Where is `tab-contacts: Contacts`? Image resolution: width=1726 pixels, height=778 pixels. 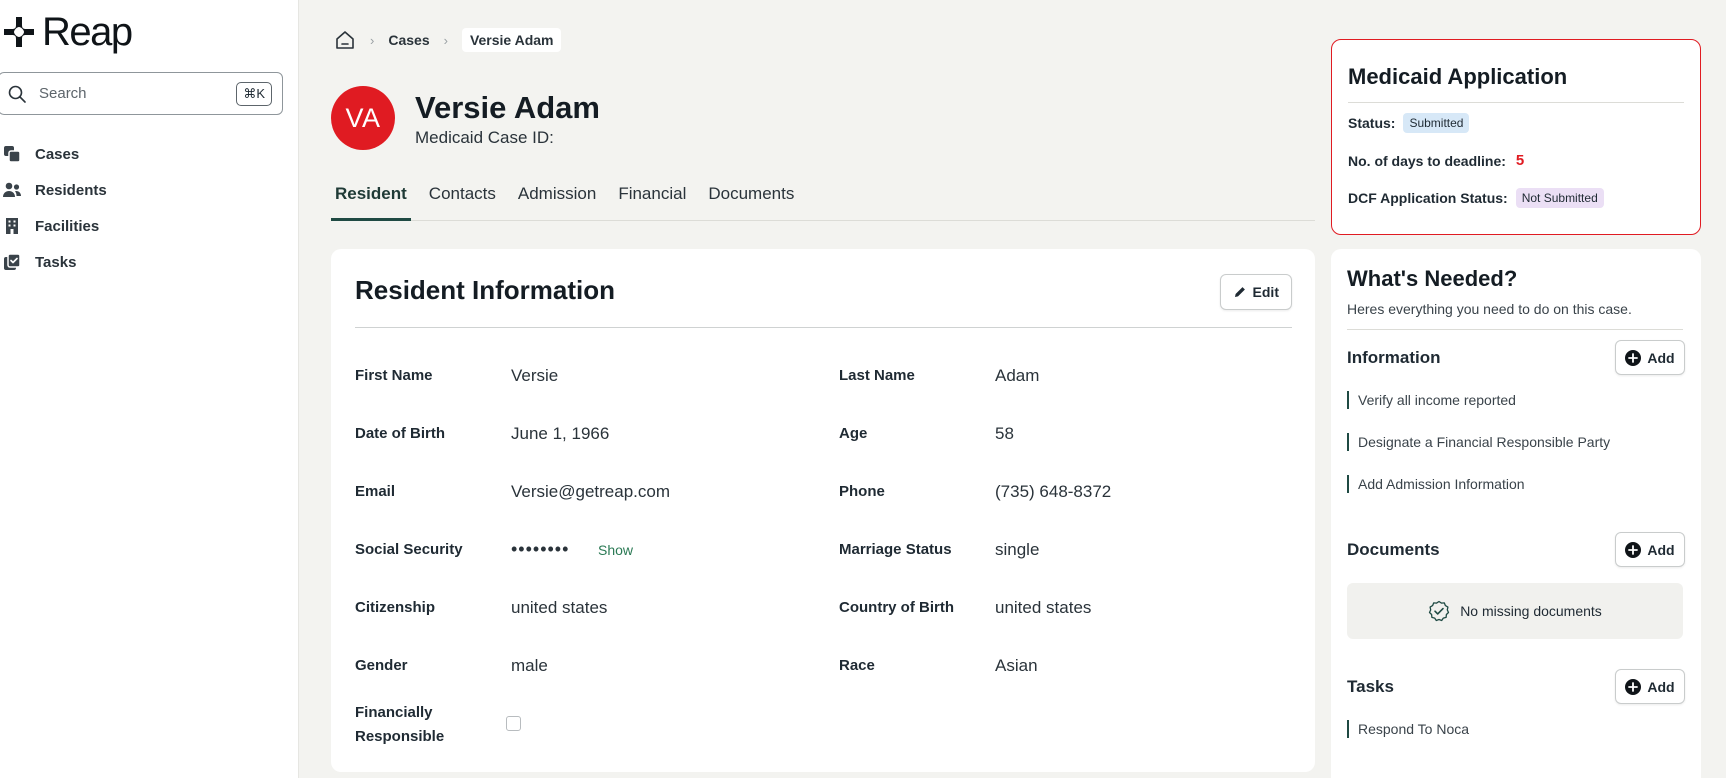 tab-contacts: Contacts is located at coordinates (462, 198).